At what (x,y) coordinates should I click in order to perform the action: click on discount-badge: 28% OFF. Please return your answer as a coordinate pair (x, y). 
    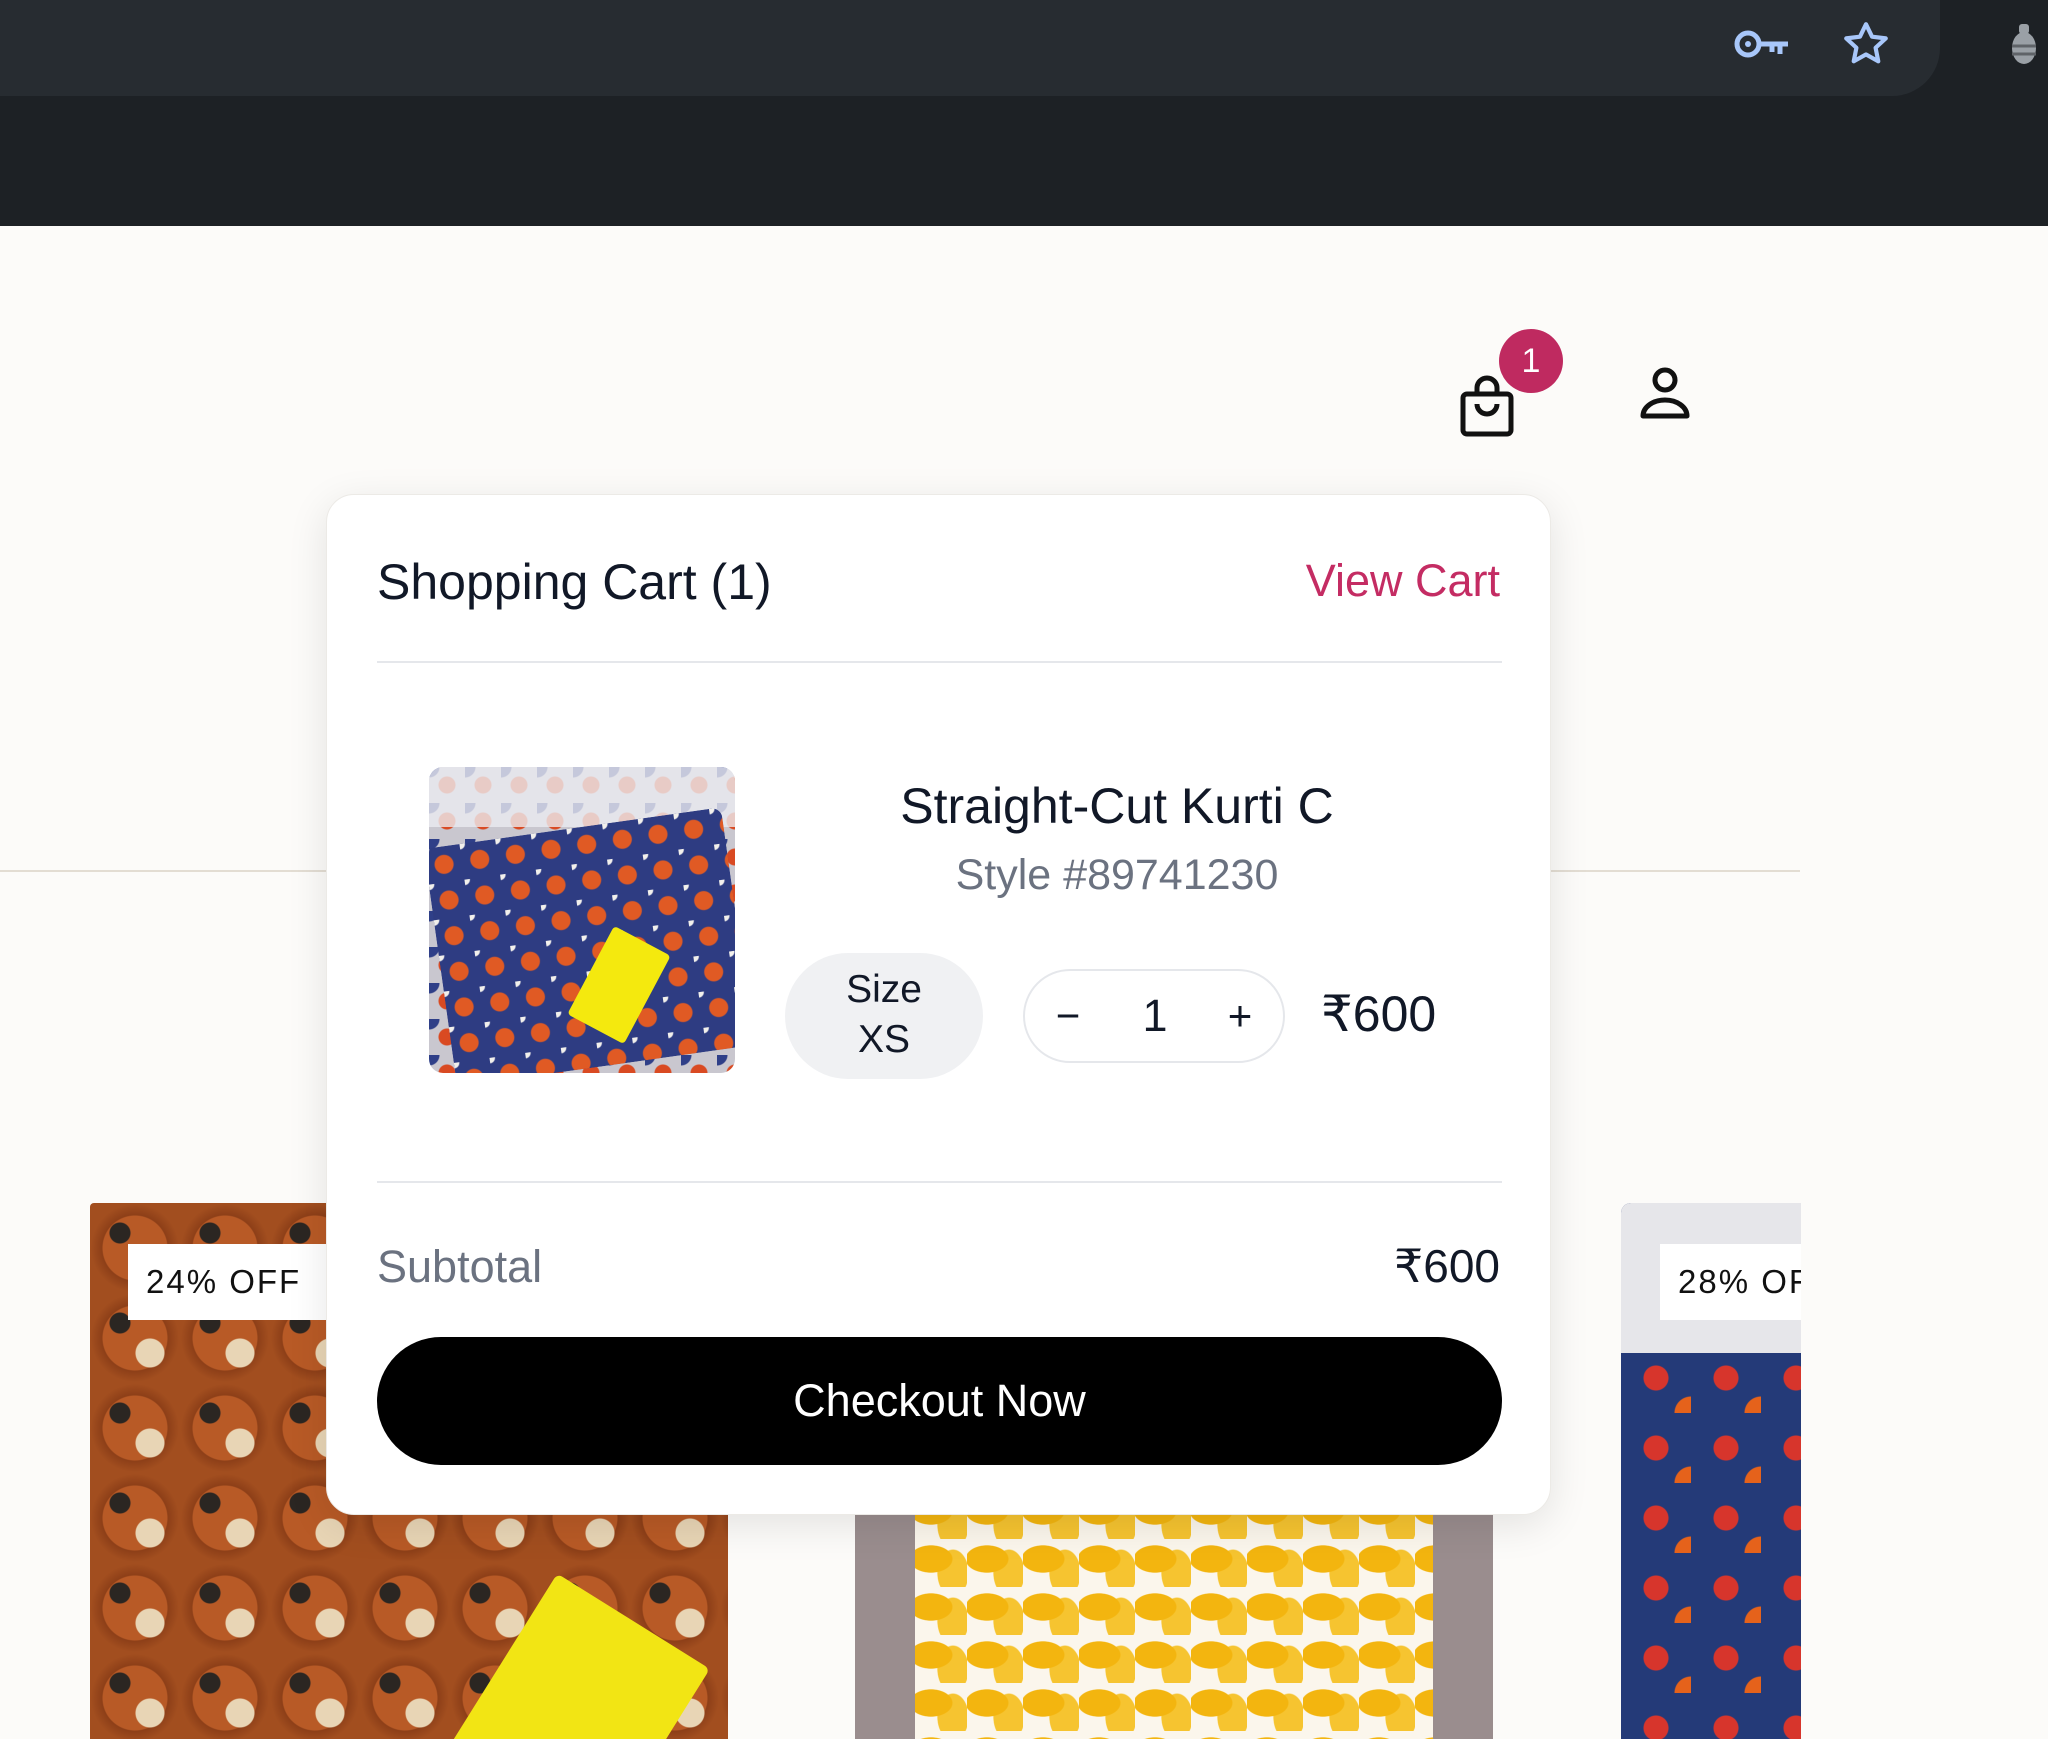
    Looking at the image, I should click on (1730, 1282).